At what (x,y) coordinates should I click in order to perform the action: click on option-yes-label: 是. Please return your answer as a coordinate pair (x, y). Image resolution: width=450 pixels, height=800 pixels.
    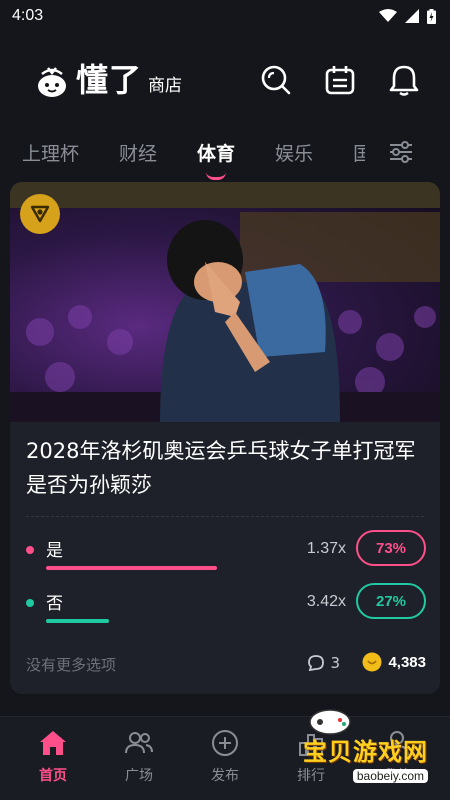
    Looking at the image, I should click on (54, 551).